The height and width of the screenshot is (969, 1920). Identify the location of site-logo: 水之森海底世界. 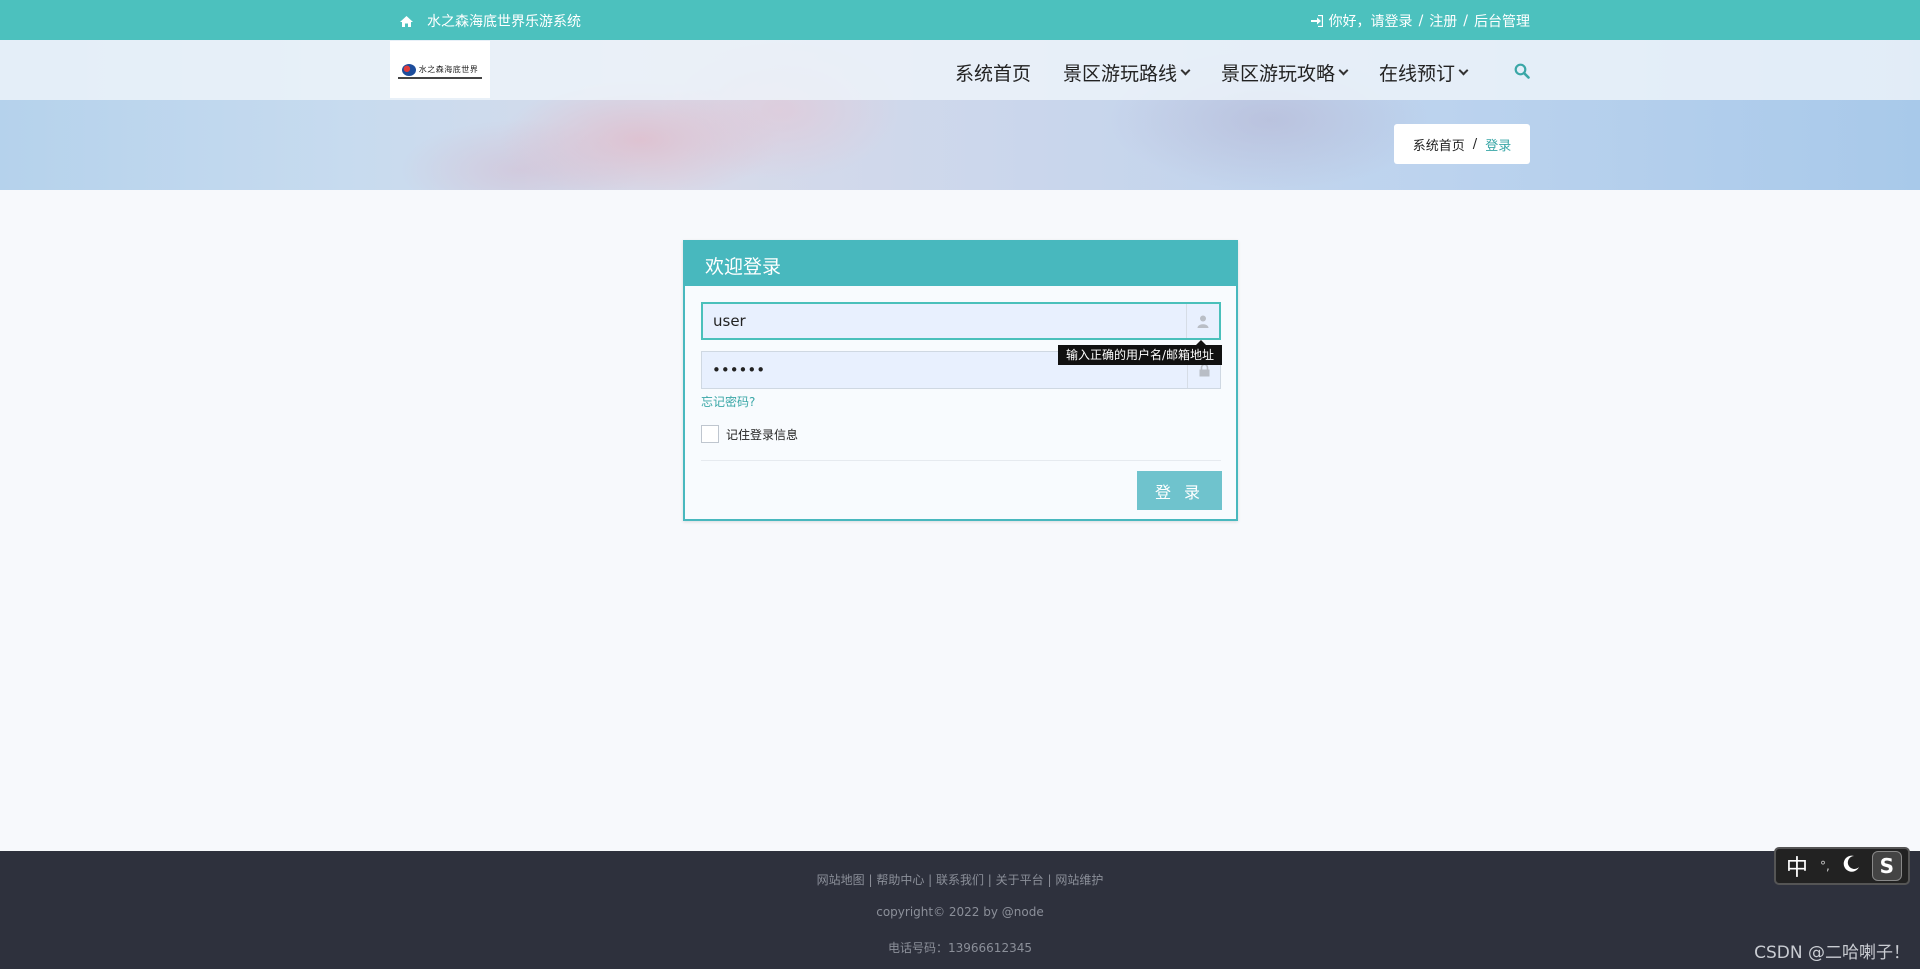
(440, 69).